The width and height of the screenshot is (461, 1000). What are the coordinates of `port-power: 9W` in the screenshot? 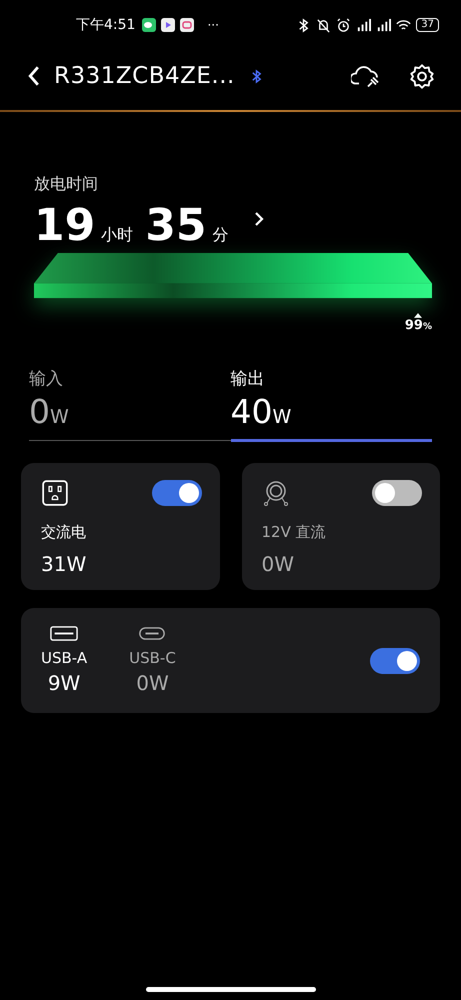 It's located at (64, 683).